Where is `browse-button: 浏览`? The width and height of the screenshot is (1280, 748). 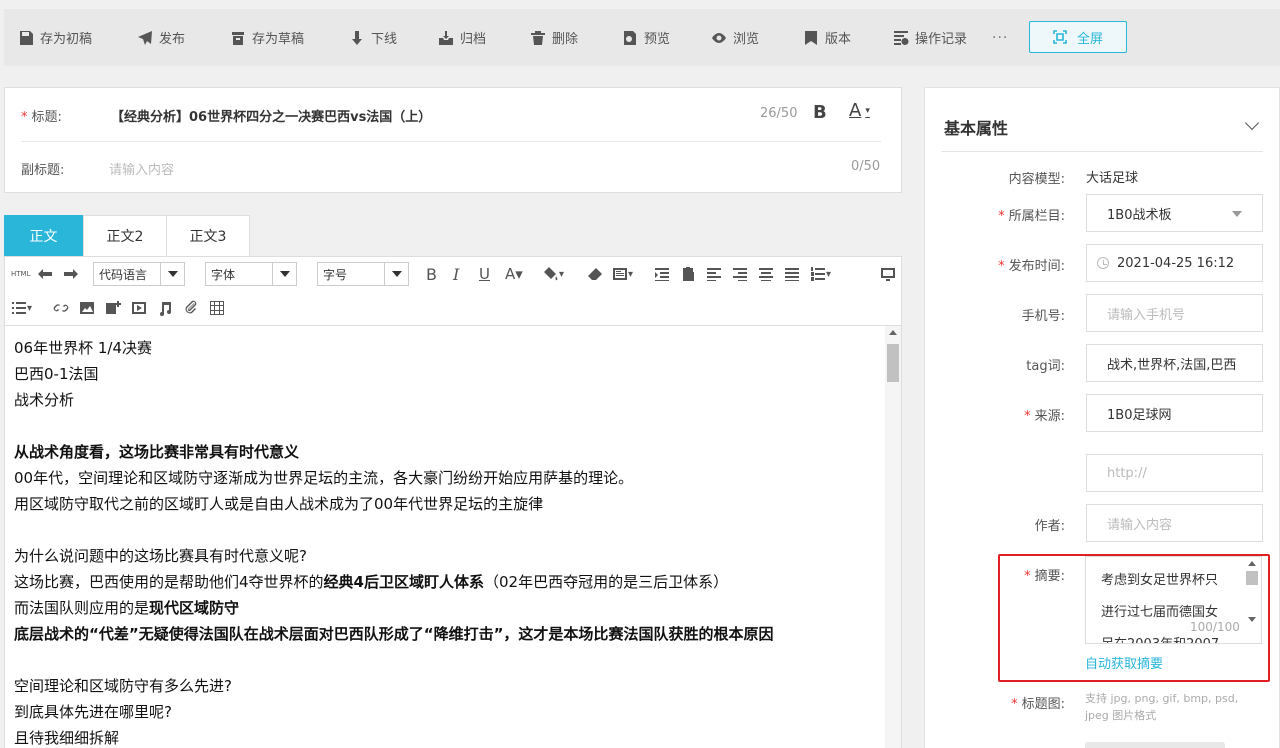 browse-button: 浏览 is located at coordinates (735, 37).